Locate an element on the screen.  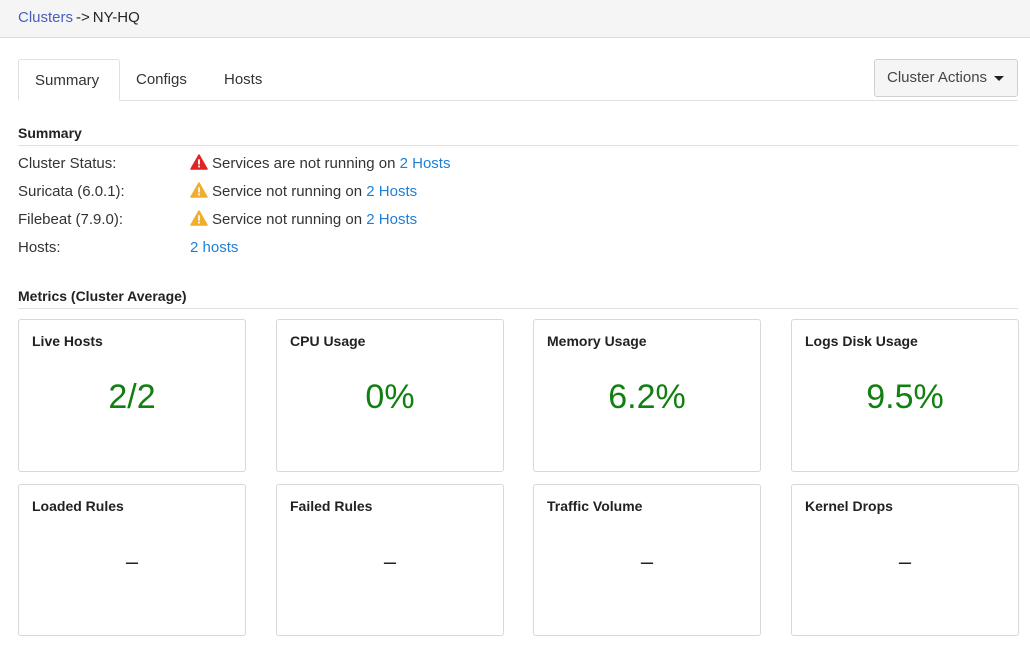
metric-card-memory-usage: Memory Usage 6.2% is located at coordinates (647, 395).